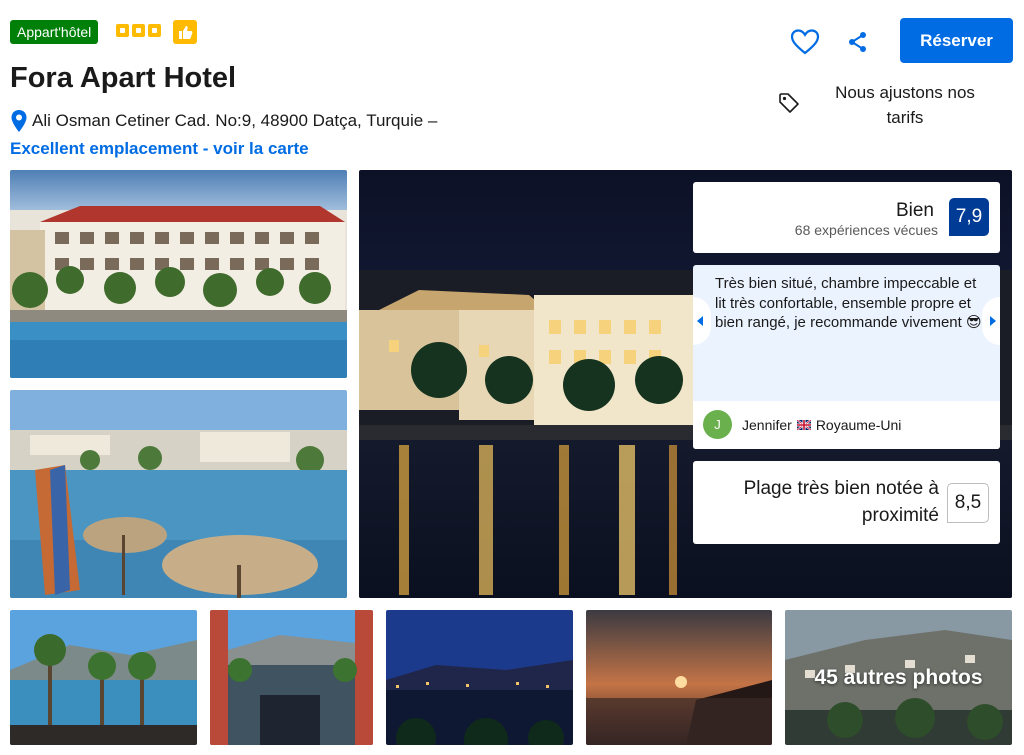 The image size is (1024, 755). I want to click on map-link: Excellent emplacement - voir la carte, so click(159, 149).